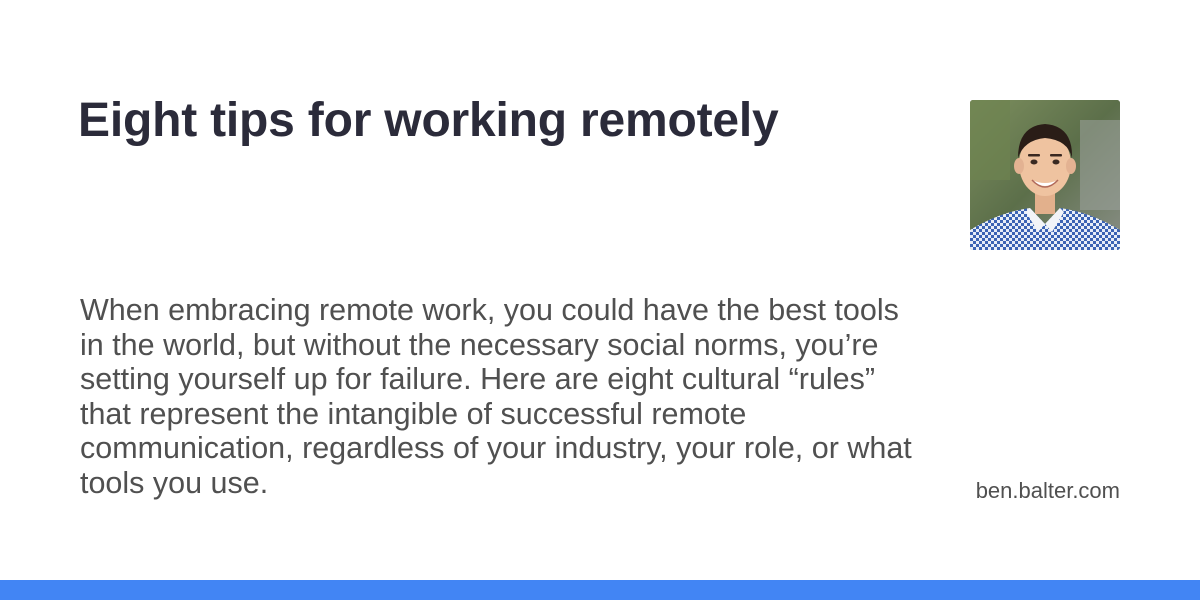 The width and height of the screenshot is (1200, 600). What do you see at coordinates (1047, 490) in the screenshot?
I see `site-domain: ben.balter.com` at bounding box center [1047, 490].